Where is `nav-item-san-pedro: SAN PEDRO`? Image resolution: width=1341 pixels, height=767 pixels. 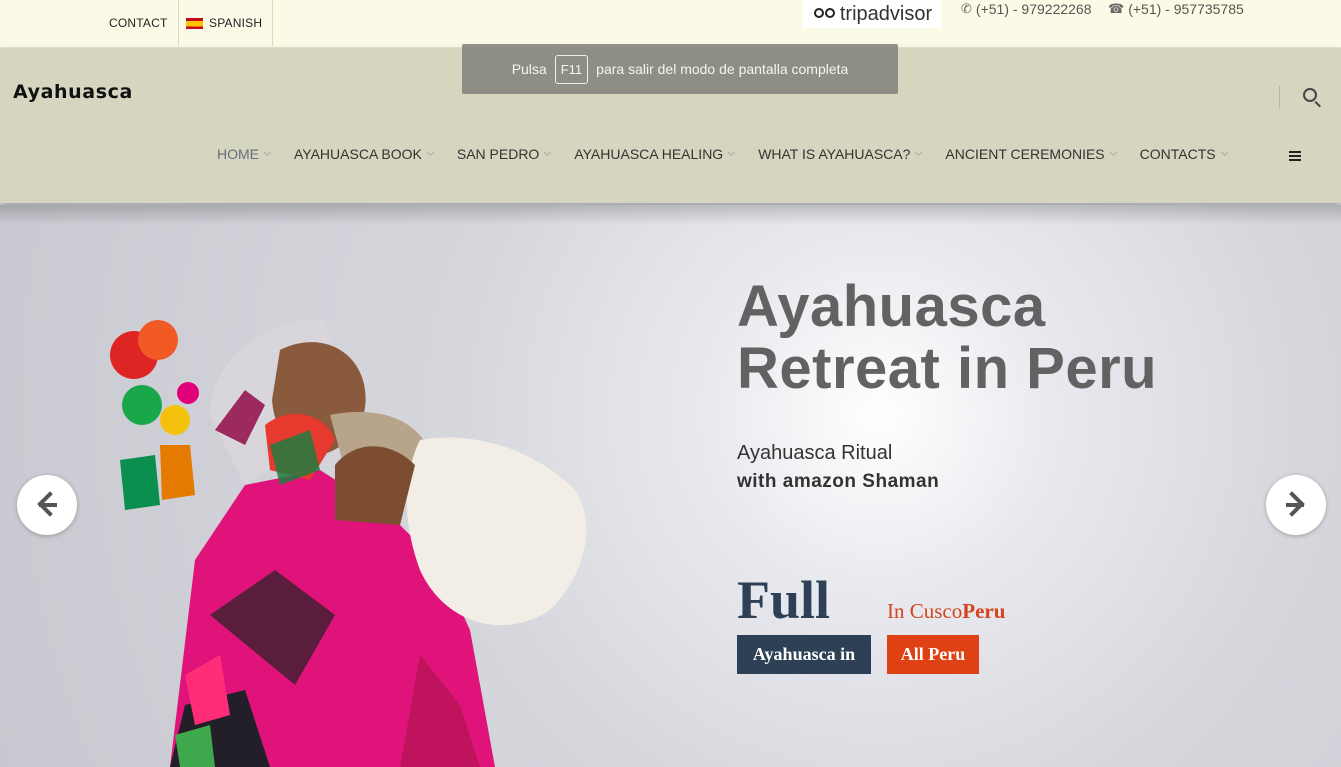 nav-item-san-pedro: SAN PEDRO is located at coordinates (504, 154).